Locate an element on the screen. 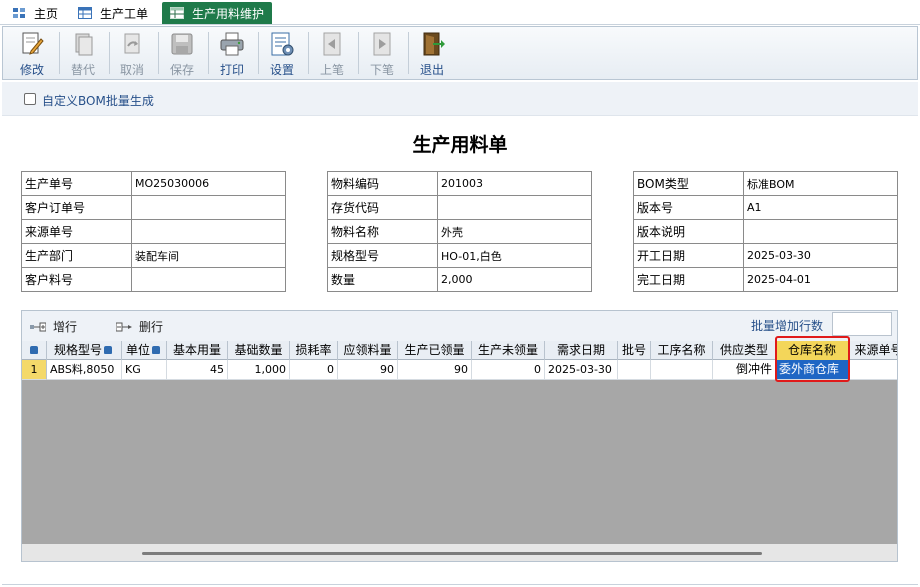  cancel-icon is located at coordinates (132, 43).